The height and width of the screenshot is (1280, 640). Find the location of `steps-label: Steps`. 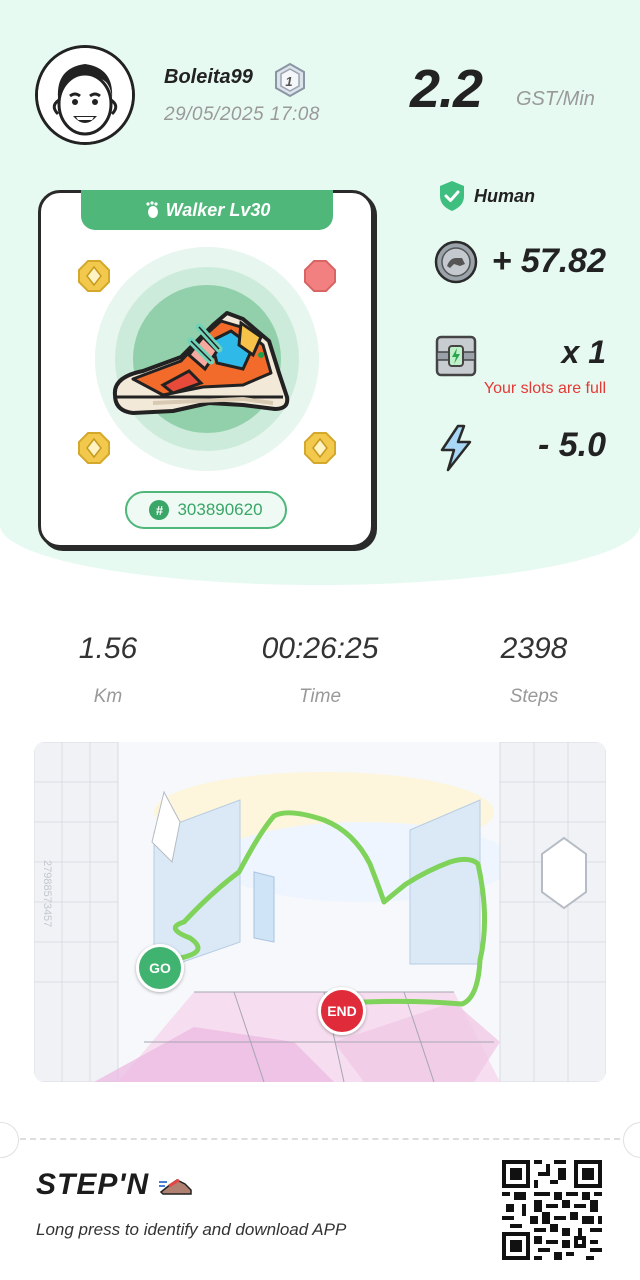

steps-label: Steps is located at coordinates (534, 696).